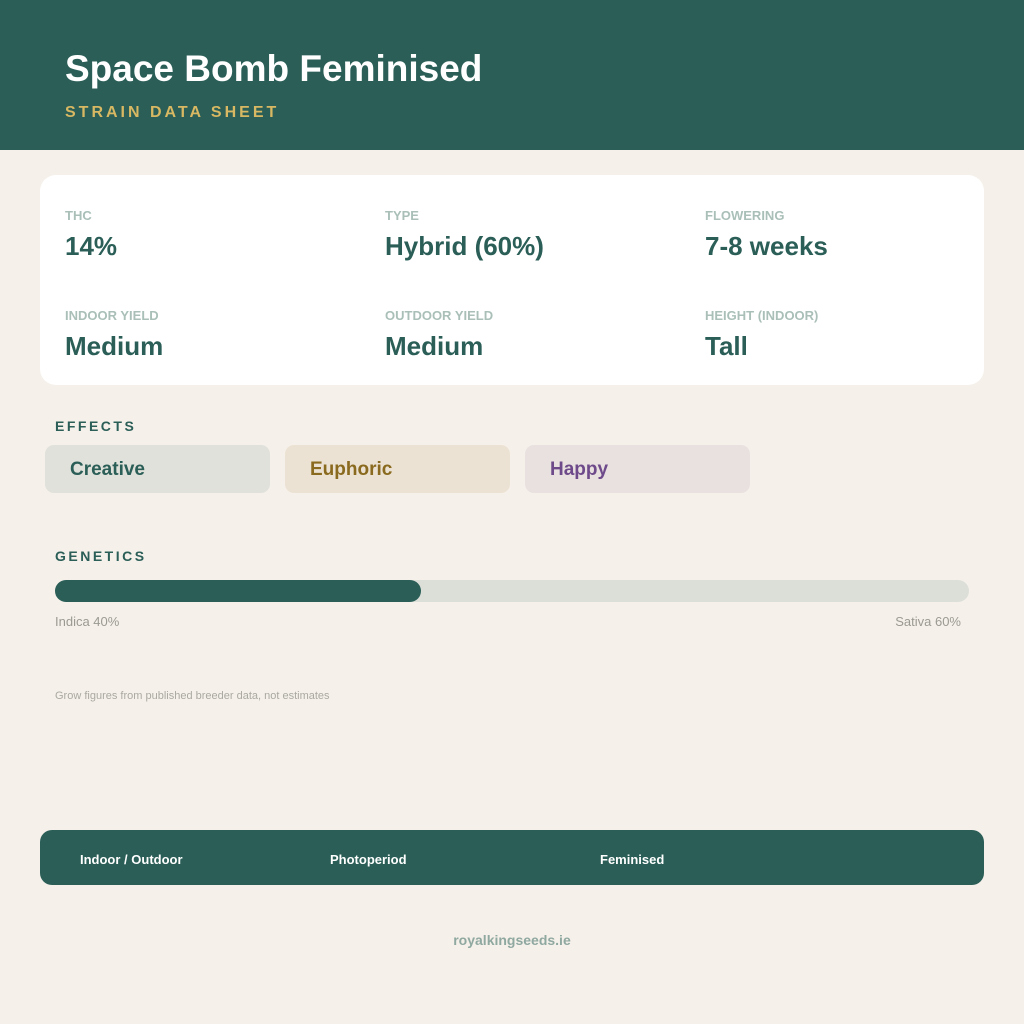  I want to click on page-subtitle: STRAIN DATA SHEET, so click(172, 112).